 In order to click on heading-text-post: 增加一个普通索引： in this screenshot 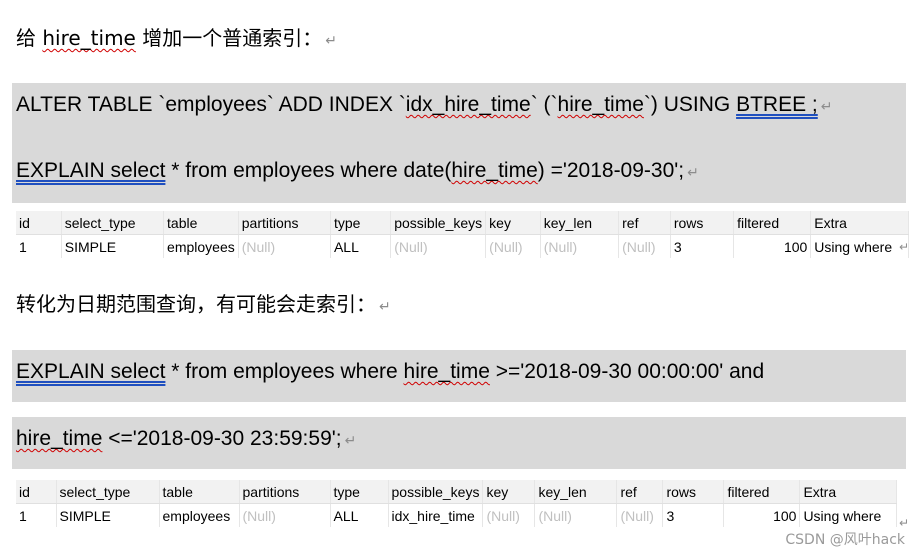, I will do `click(229, 38)`.